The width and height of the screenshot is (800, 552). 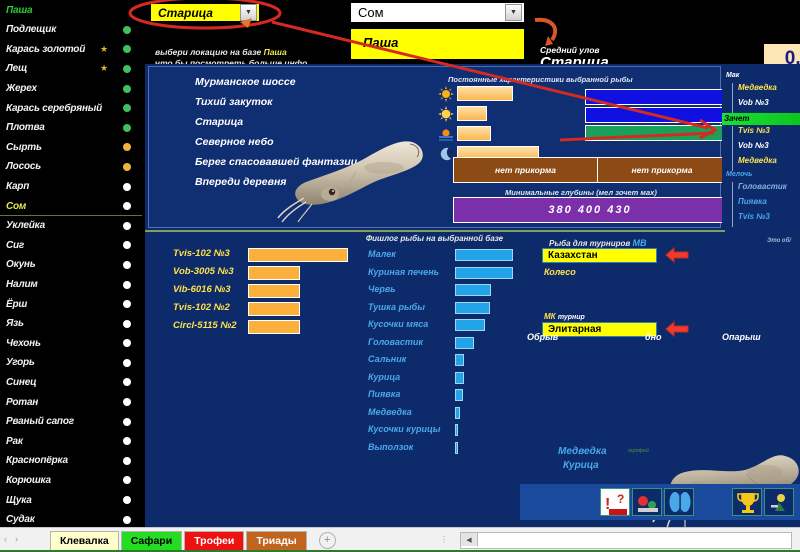 I want to click on rank-group-label: Мак, so click(x=733, y=75).